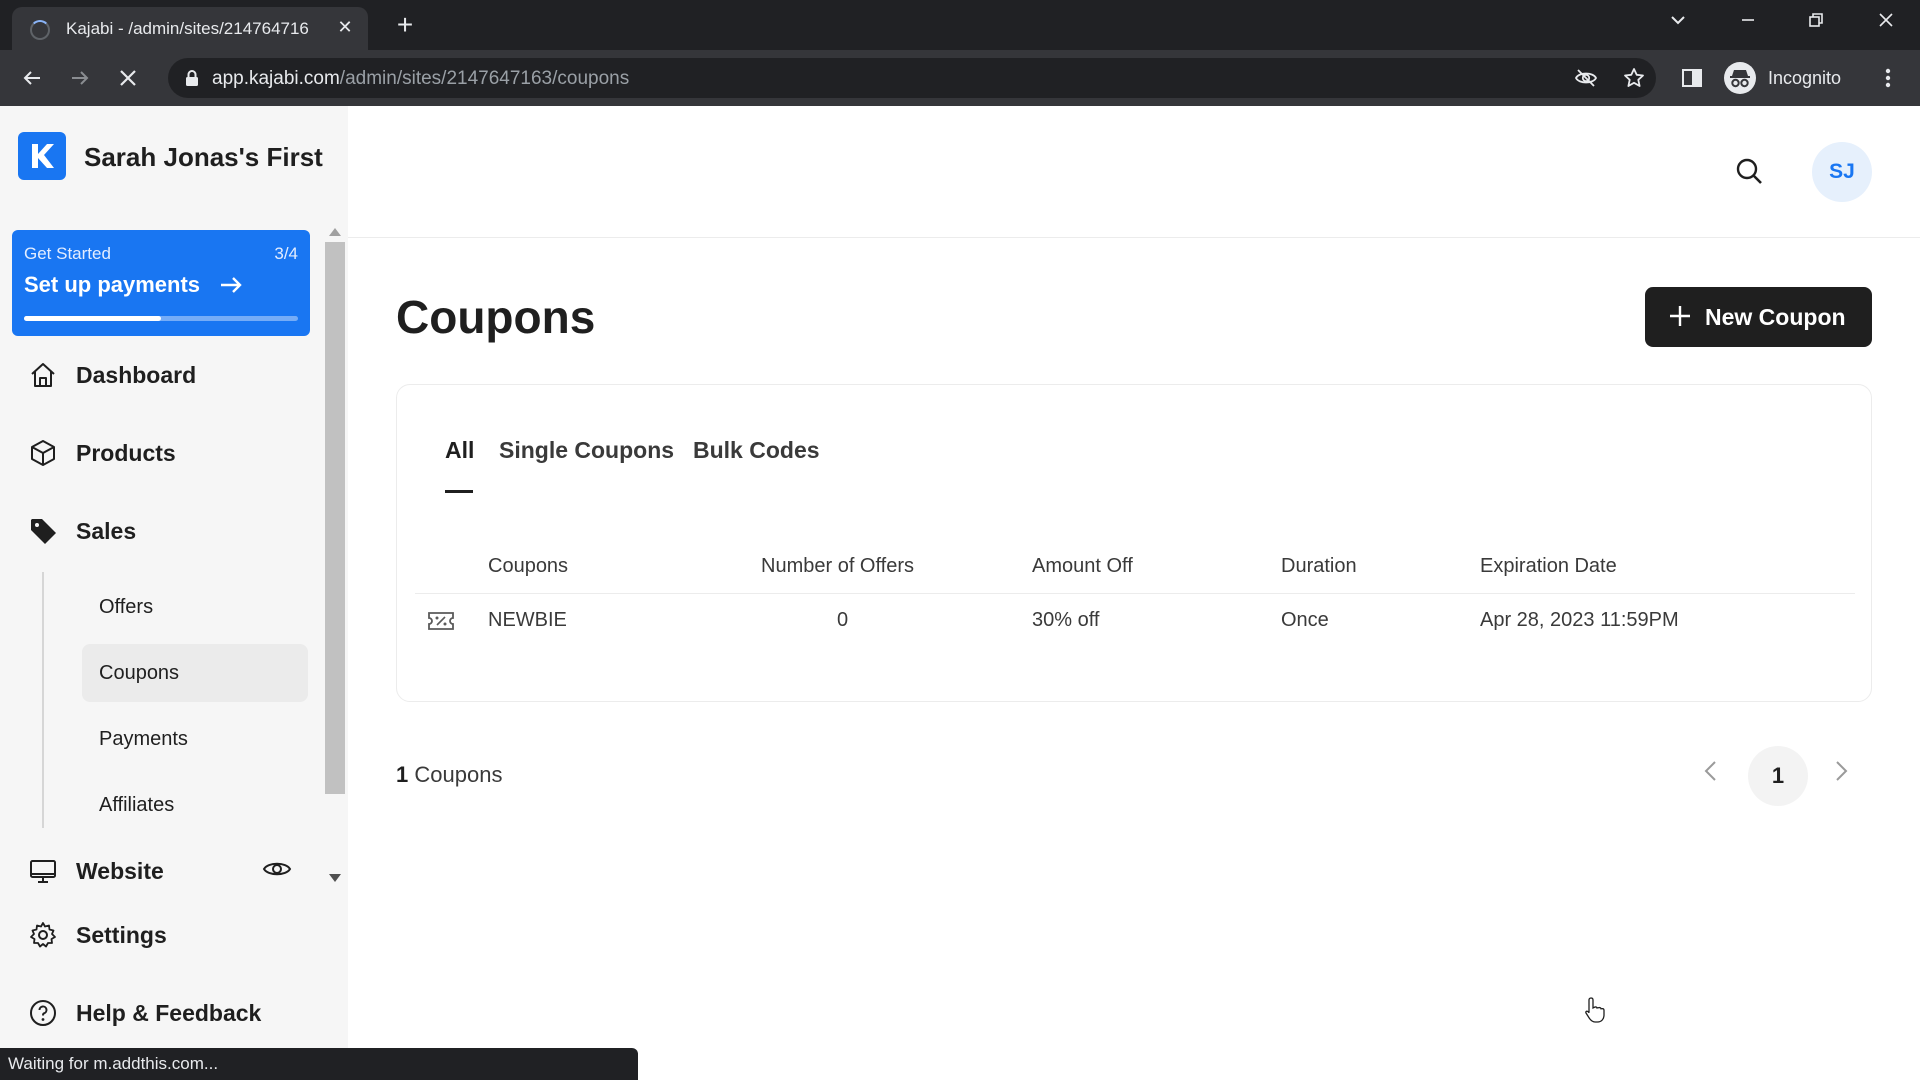  What do you see at coordinates (1586, 78) in the screenshot?
I see `tracking-protection-eye-off-icon` at bounding box center [1586, 78].